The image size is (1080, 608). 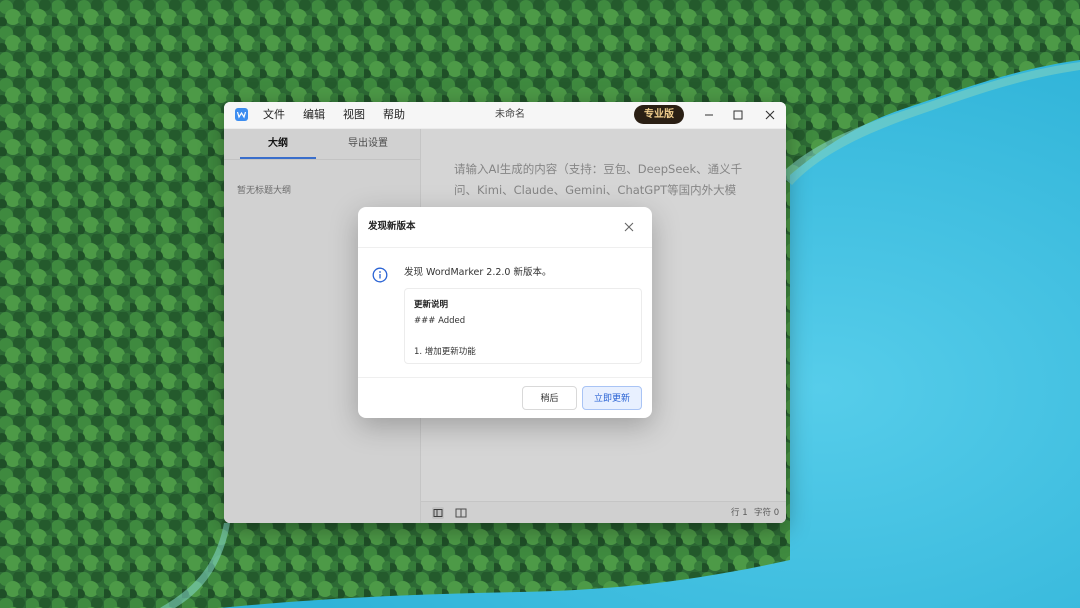 I want to click on update-now-button: 立即更新, so click(x=612, y=398).